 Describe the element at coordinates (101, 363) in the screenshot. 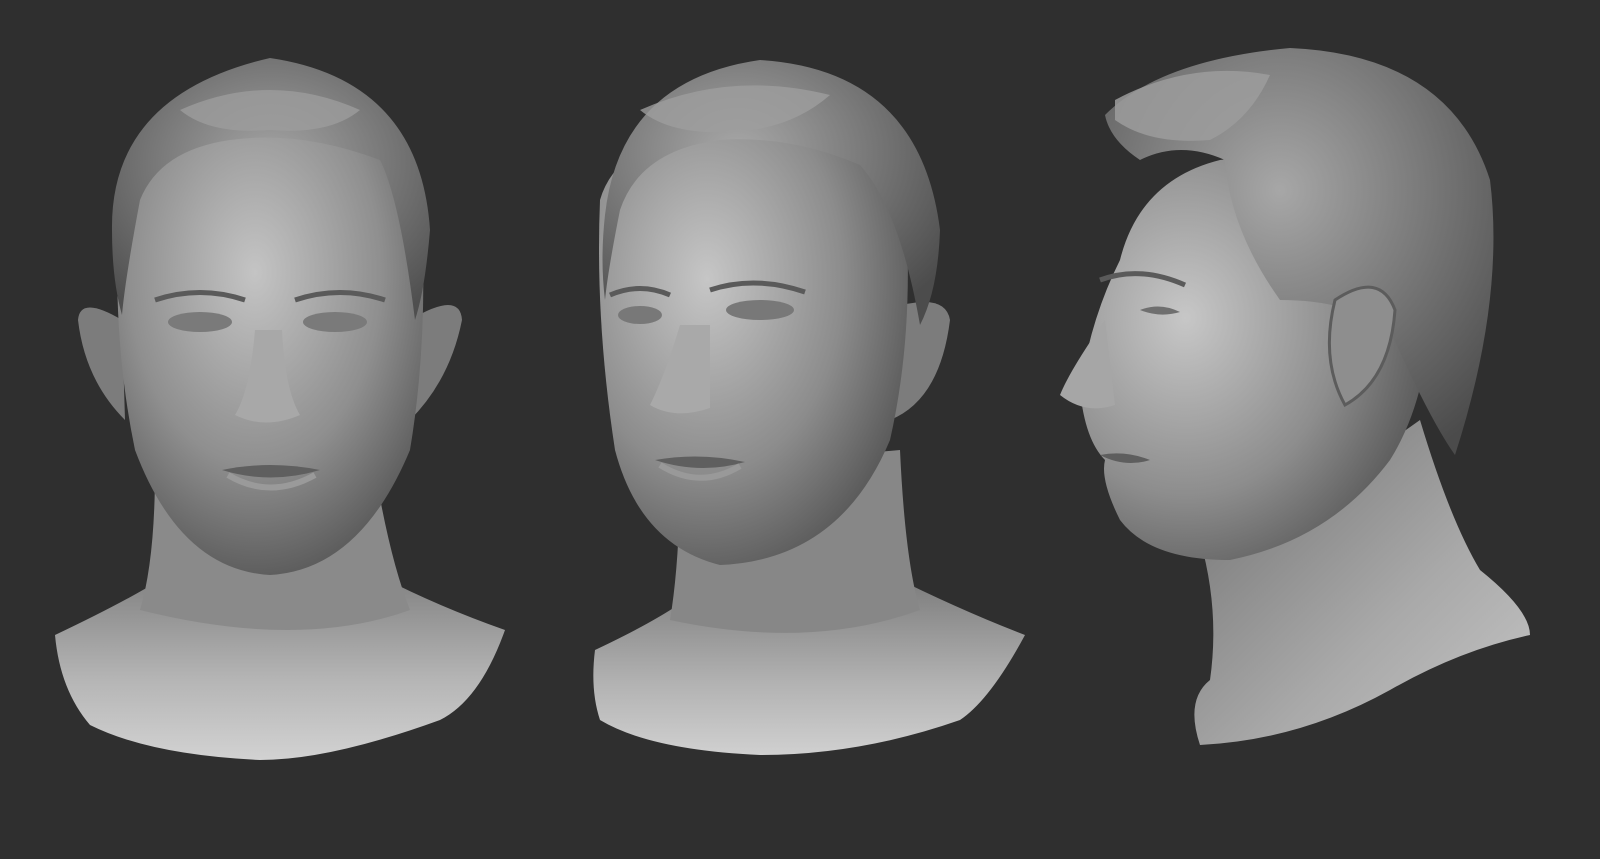

I see `left-ear-shape` at that location.